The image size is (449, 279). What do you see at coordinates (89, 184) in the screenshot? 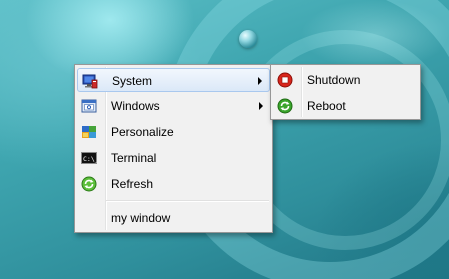
I see `refresh-icon` at bounding box center [89, 184].